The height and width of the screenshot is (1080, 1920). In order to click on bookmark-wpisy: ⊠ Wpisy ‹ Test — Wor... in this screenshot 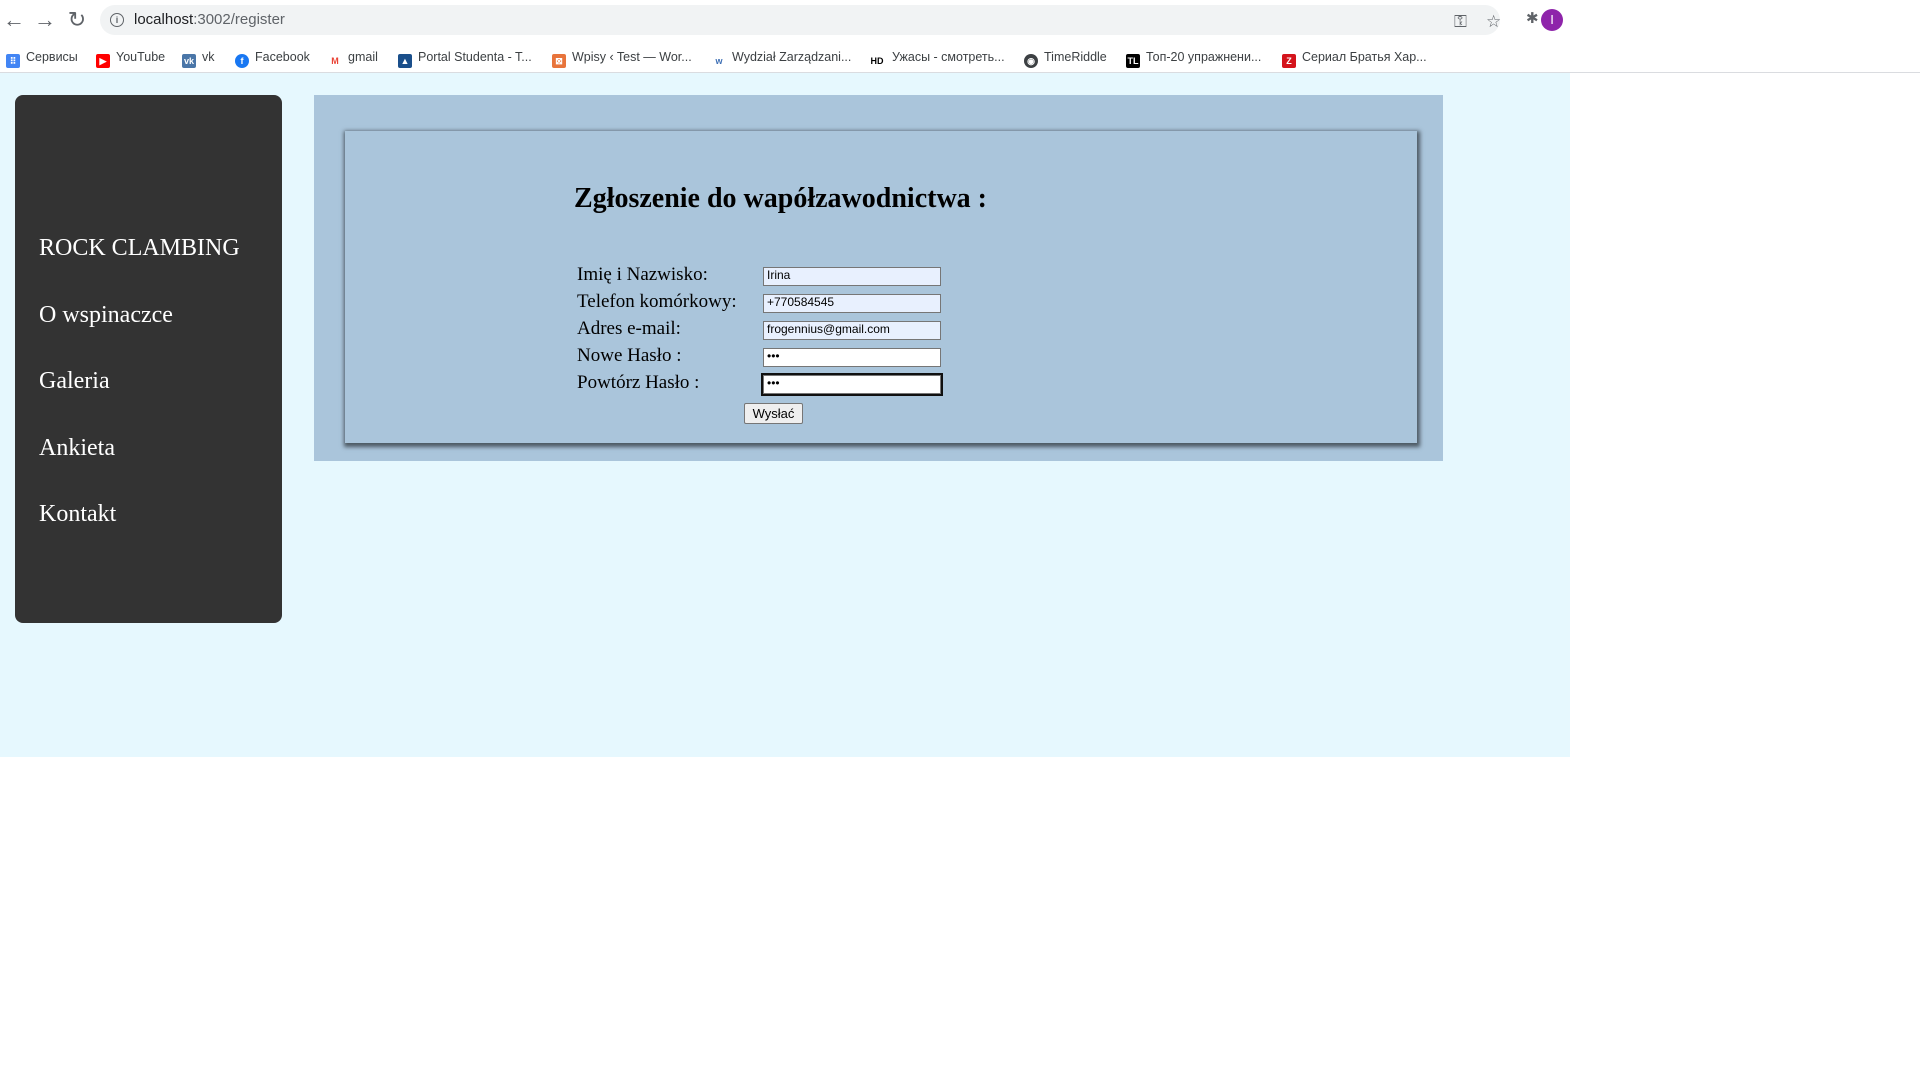, I will do `click(622, 58)`.